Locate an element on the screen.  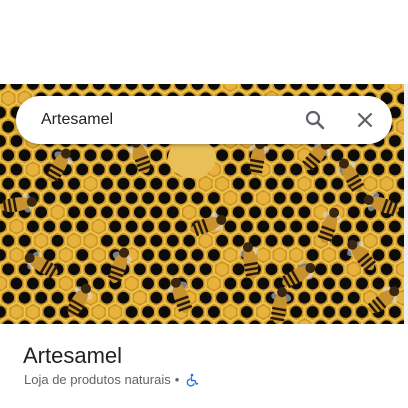
search-bar: Artesamel is located at coordinates (204, 120).